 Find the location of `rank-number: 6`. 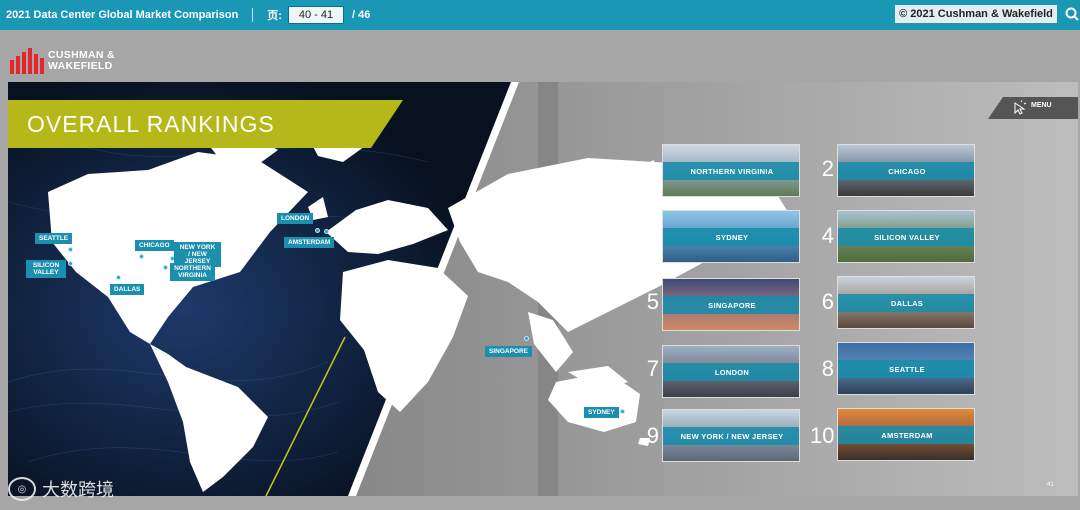

rank-number: 6 is located at coordinates (827, 301).